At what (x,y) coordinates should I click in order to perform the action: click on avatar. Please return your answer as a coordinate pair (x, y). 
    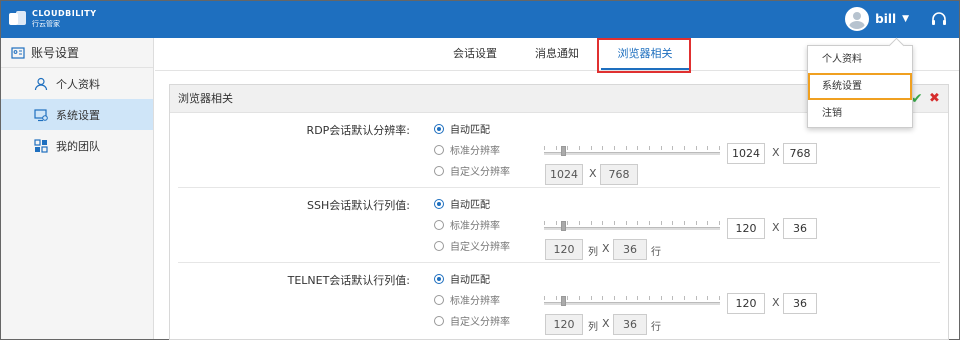
    Looking at the image, I should click on (857, 19).